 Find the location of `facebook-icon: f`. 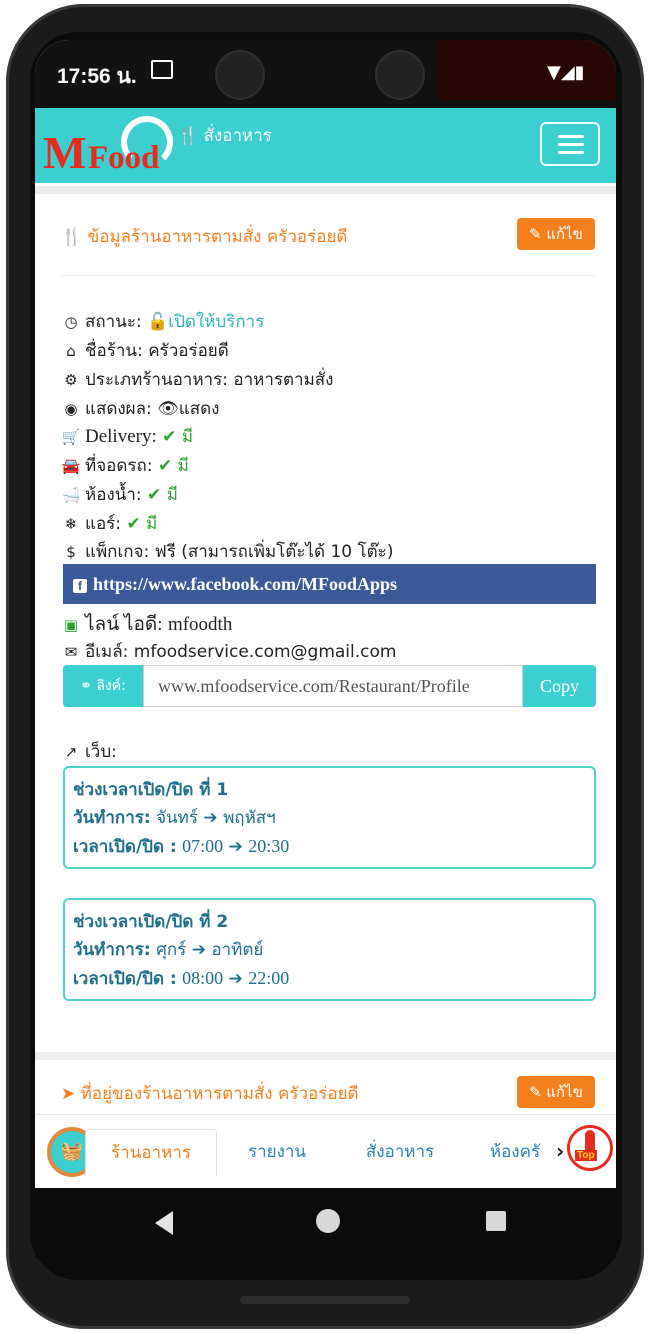

facebook-icon: f is located at coordinates (80, 585).